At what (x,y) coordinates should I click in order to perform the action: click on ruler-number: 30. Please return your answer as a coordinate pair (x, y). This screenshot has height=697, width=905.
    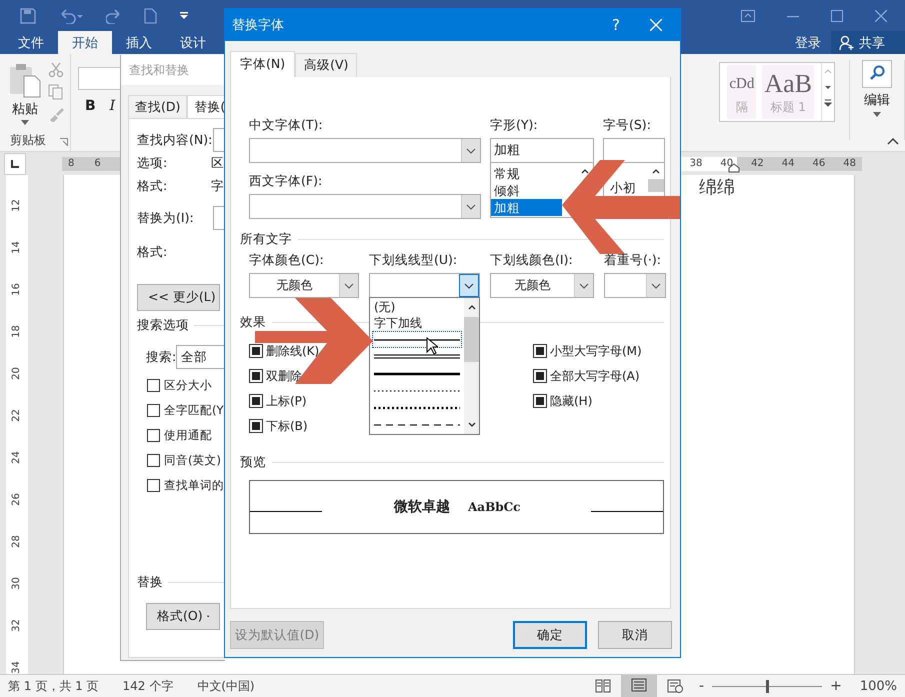
    Looking at the image, I should click on (16, 583).